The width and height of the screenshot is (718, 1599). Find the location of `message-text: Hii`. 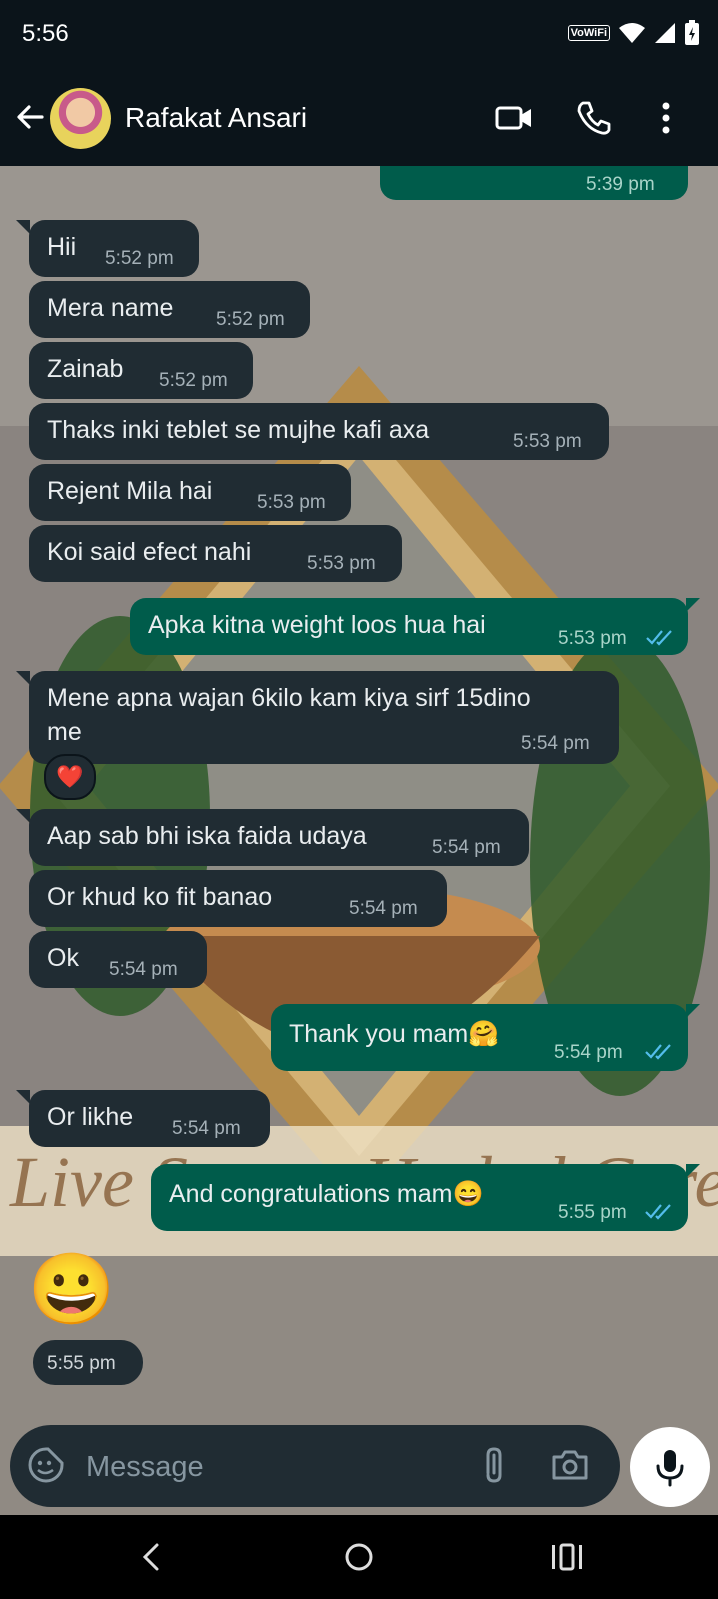

message-text: Hii is located at coordinates (62, 247).